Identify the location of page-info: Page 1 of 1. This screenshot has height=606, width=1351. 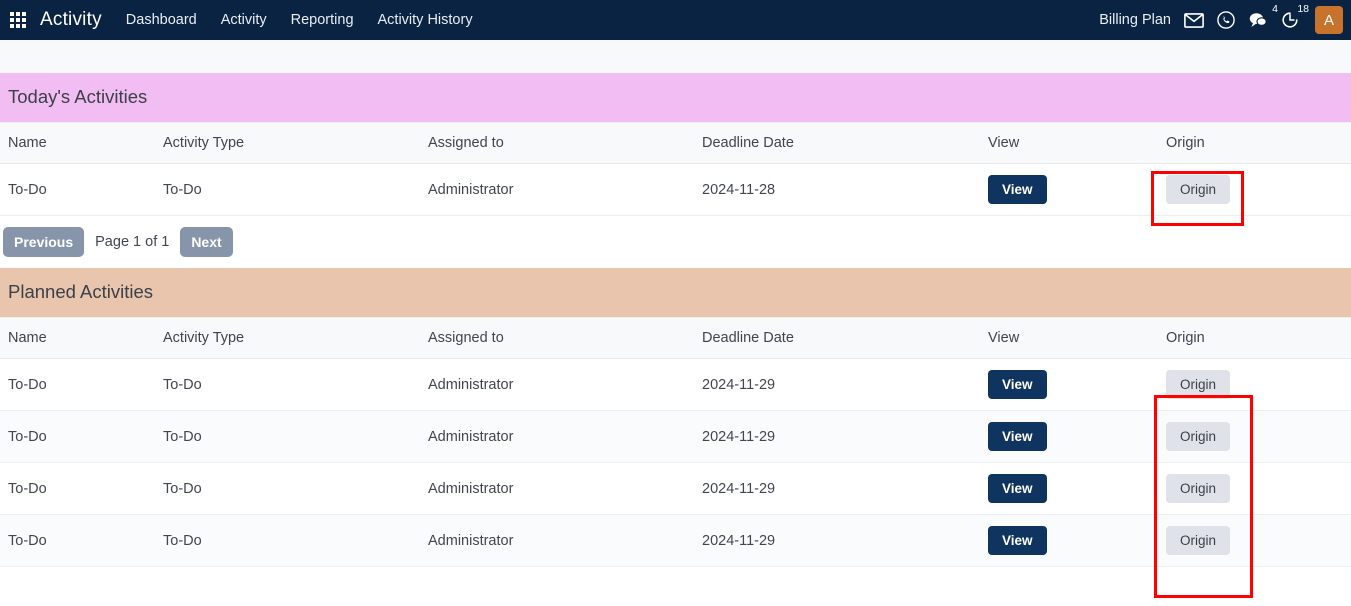
(132, 242).